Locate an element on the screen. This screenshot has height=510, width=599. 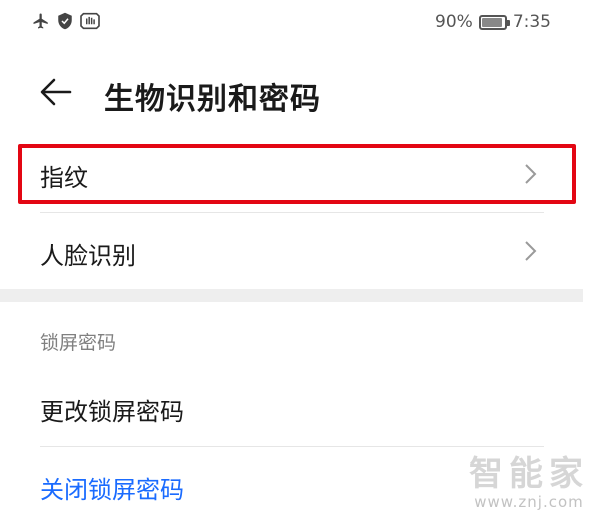
chevron-right-icon is located at coordinates (531, 251).